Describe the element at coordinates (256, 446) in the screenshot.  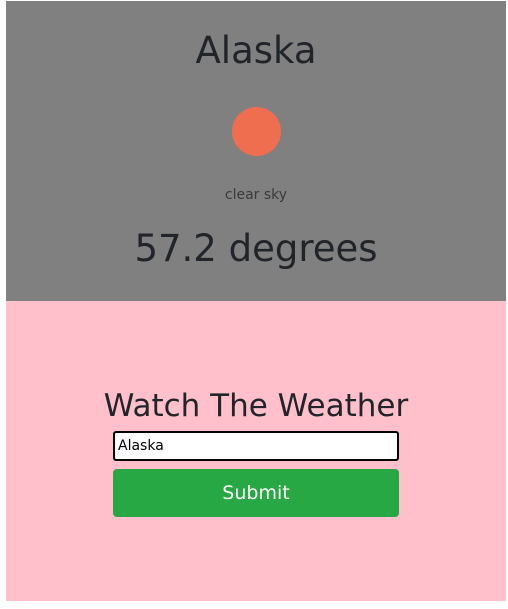
I see `city-input` at that location.